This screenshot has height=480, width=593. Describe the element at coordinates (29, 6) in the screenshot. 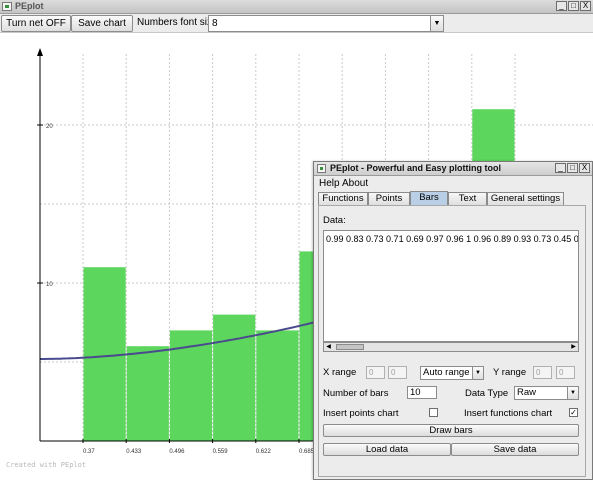

I see `main-window-title: PEplot` at that location.